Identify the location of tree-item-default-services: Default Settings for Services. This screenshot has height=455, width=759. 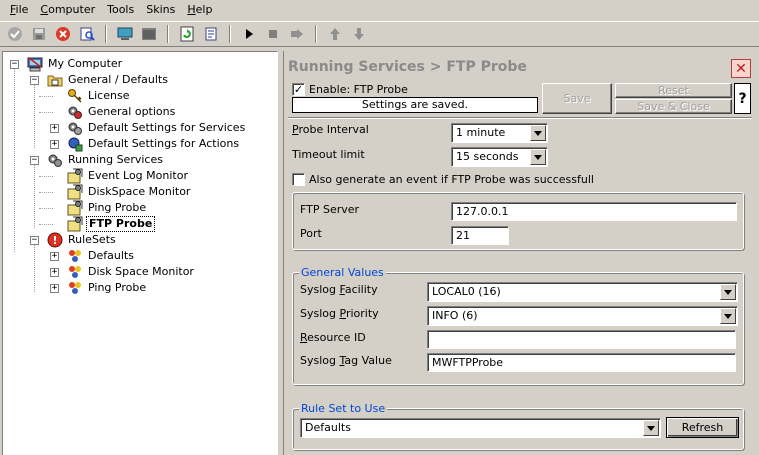
(157, 128).